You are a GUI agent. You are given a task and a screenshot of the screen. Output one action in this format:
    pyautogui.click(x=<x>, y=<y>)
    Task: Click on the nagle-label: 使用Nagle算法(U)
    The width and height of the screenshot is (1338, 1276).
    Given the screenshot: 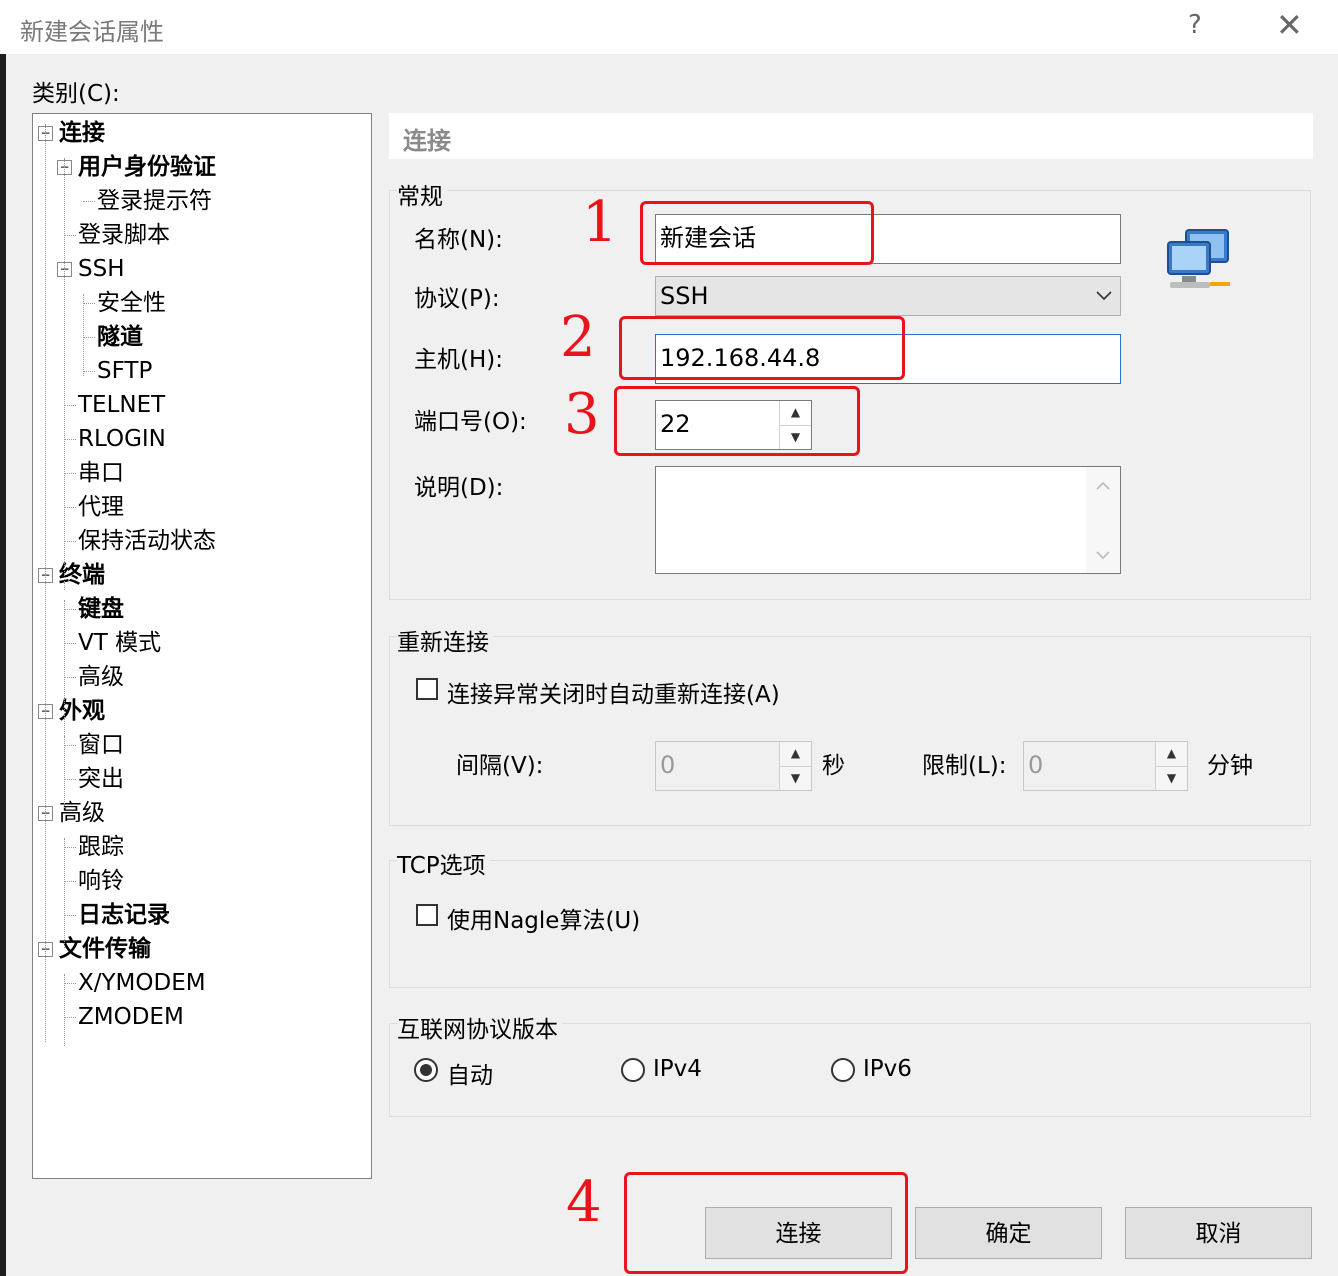 What is the action you would take?
    pyautogui.click(x=544, y=921)
    